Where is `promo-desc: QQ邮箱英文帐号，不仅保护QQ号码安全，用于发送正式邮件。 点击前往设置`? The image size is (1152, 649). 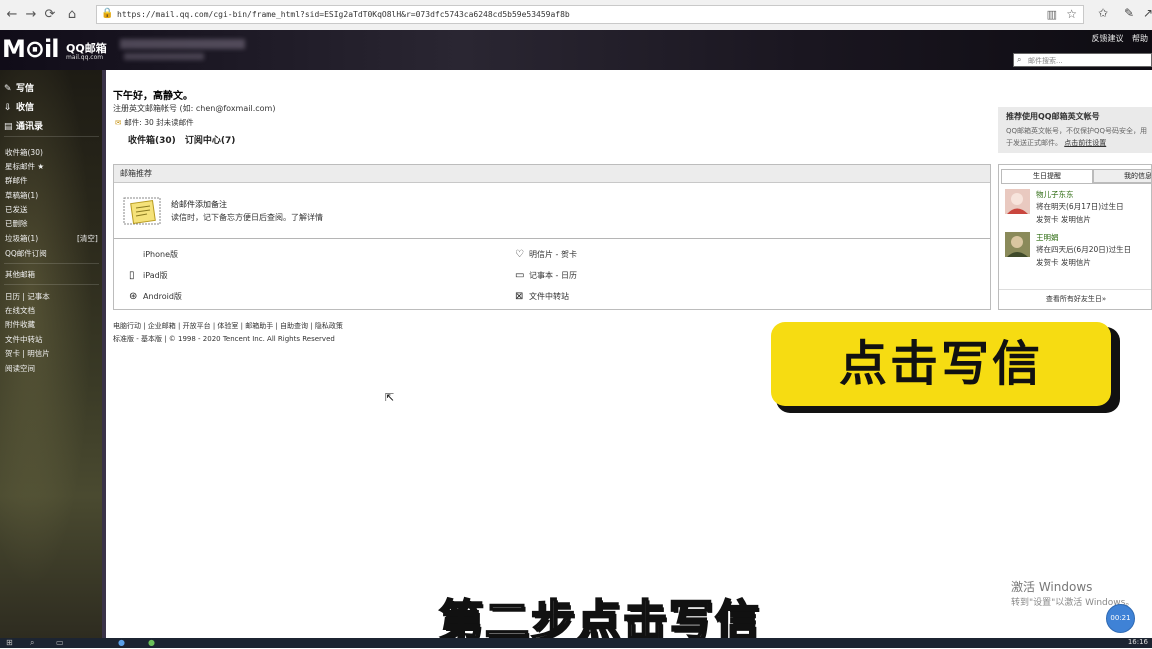 promo-desc: QQ邮箱英文帐号，不仅保护QQ号码安全，用于发送正式邮件。 点击前往设置 is located at coordinates (1079, 137).